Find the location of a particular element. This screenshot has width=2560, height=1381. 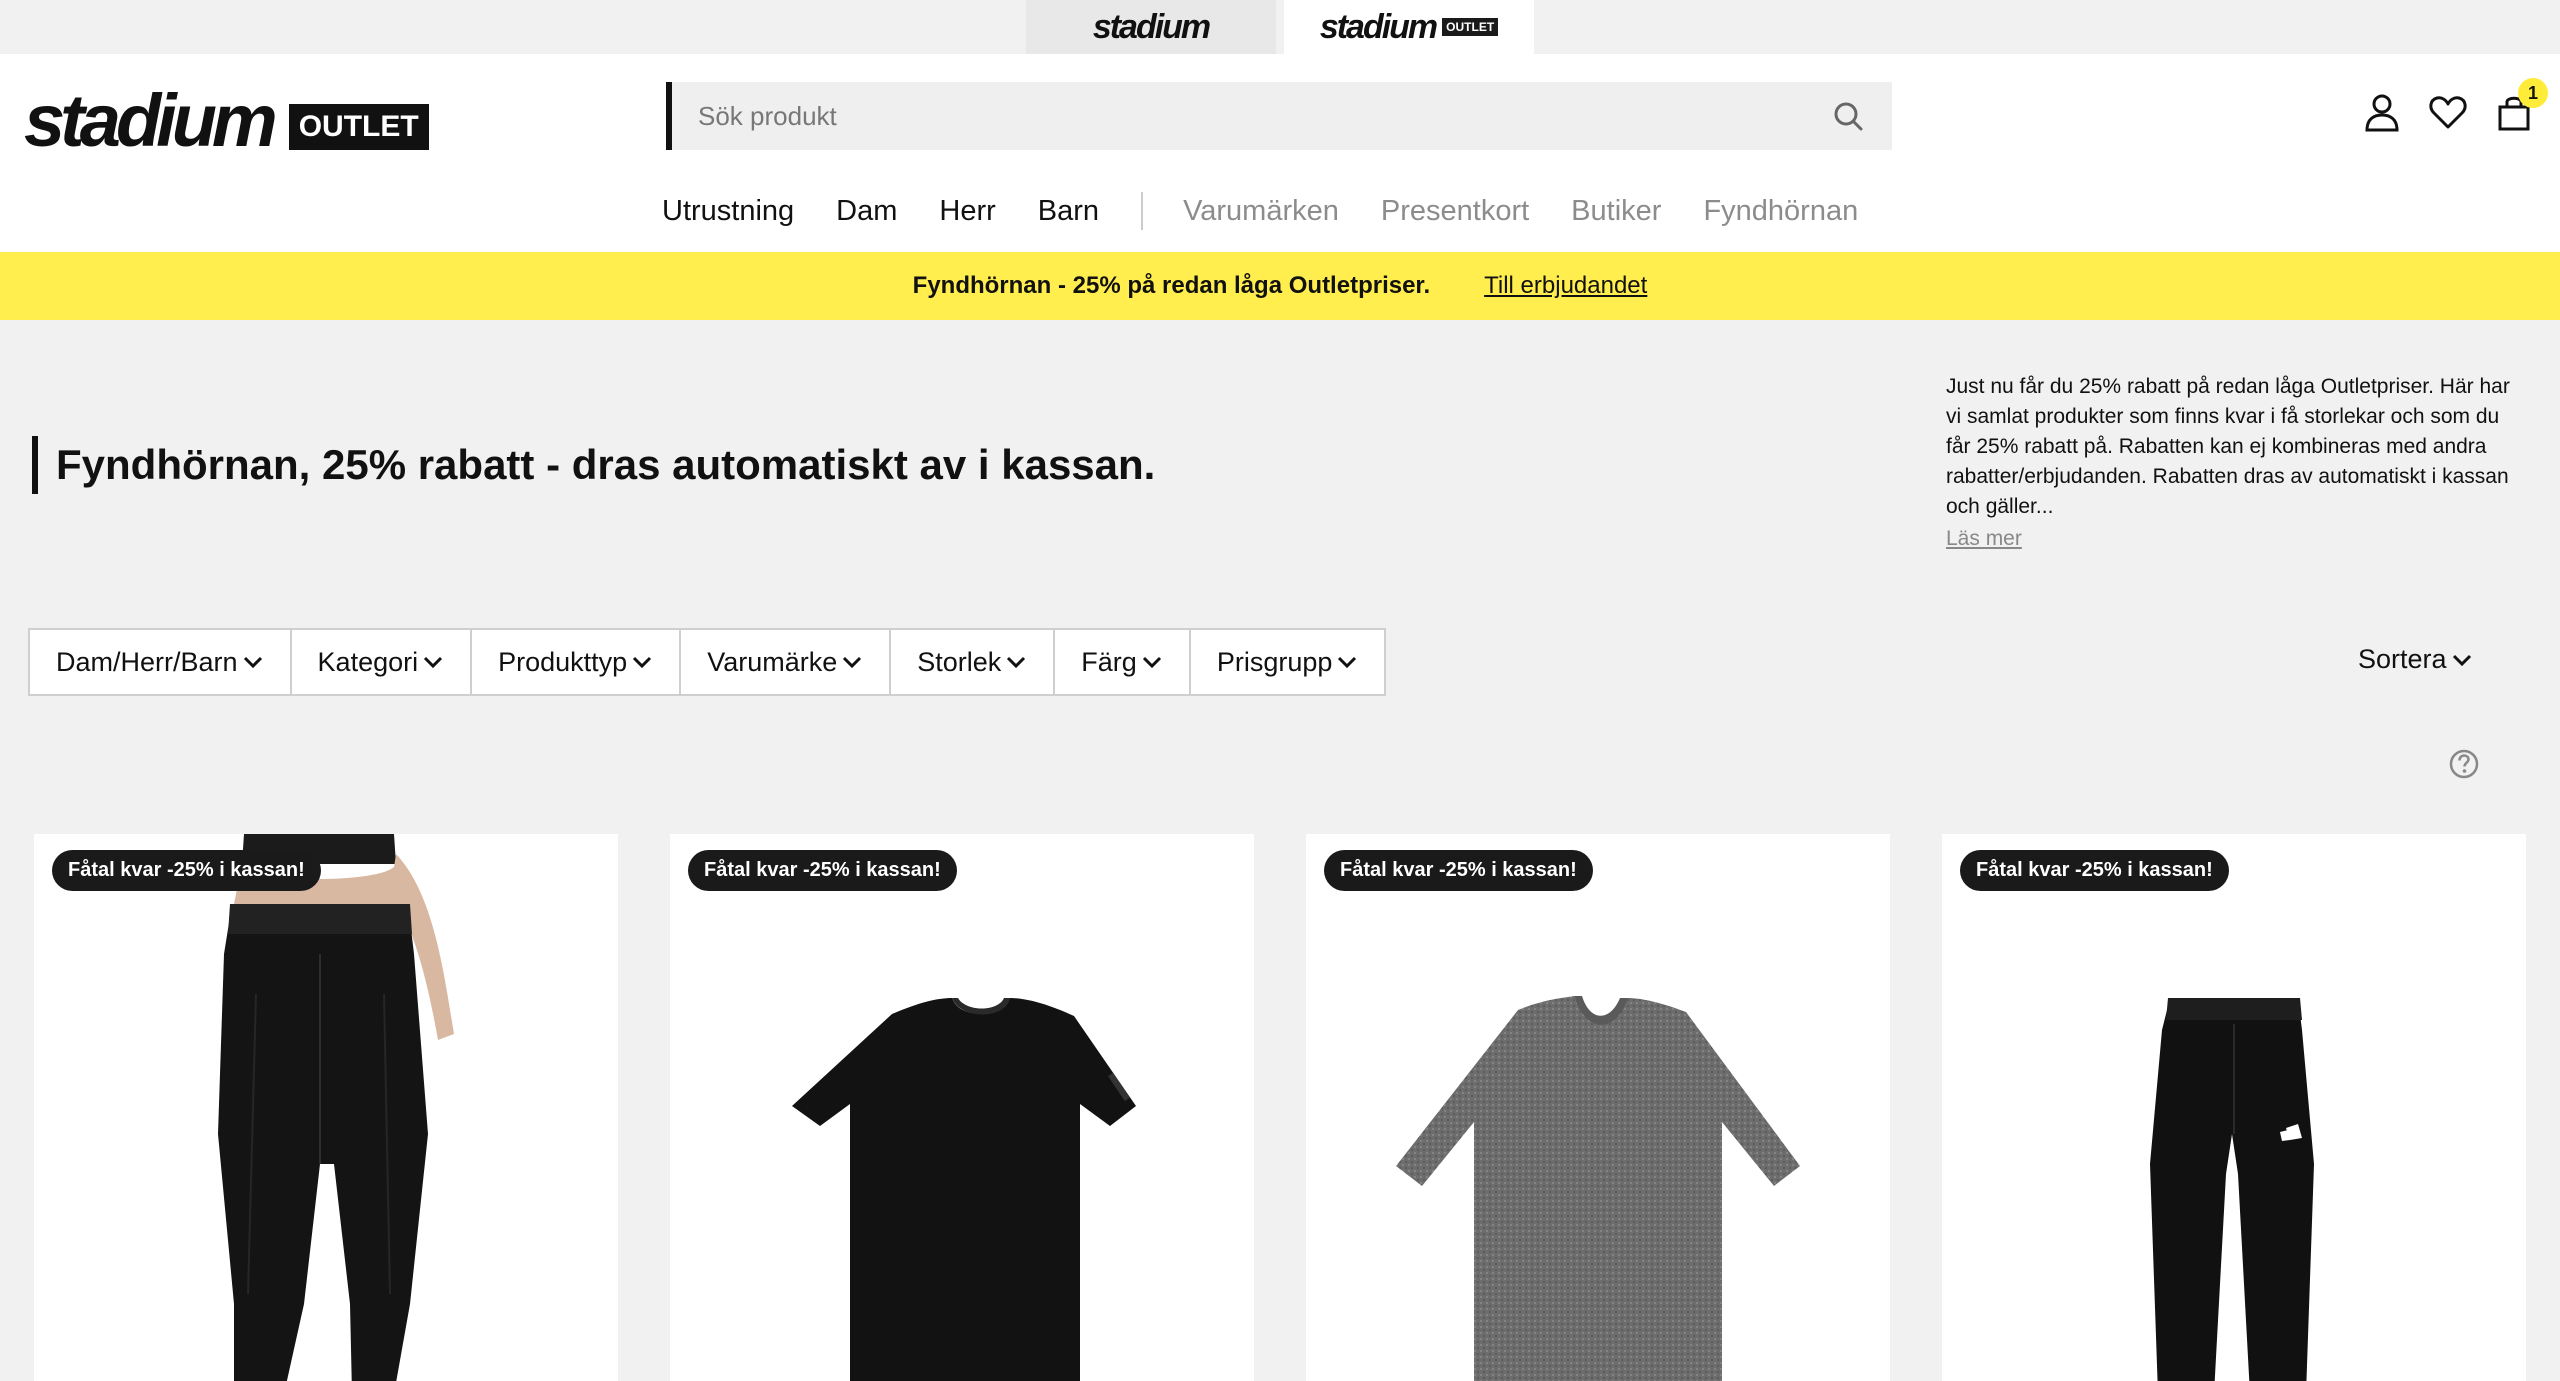

filter-product-type: Produkttyp is located at coordinates (577, 662).